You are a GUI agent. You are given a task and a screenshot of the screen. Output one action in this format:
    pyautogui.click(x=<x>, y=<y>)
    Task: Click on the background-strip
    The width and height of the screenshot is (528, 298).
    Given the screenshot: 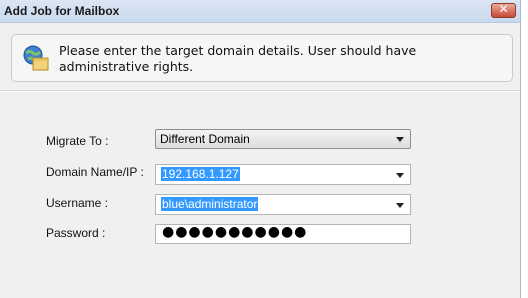 What is the action you would take?
    pyautogui.click(x=524, y=149)
    